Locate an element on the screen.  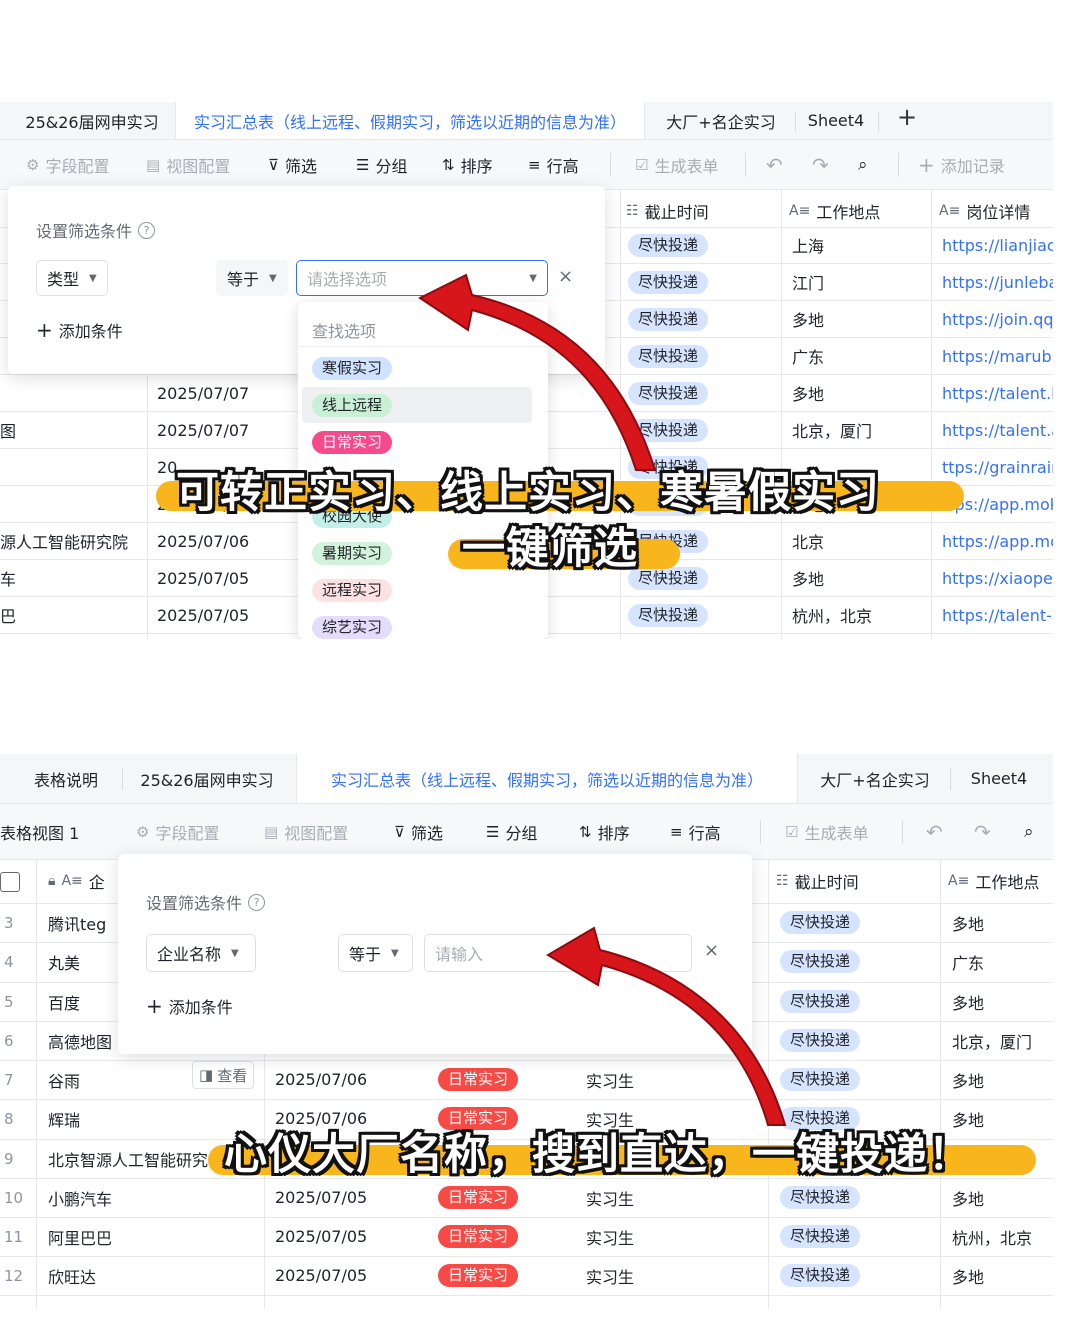
add-sheet-icon: + is located at coordinates (907, 117).